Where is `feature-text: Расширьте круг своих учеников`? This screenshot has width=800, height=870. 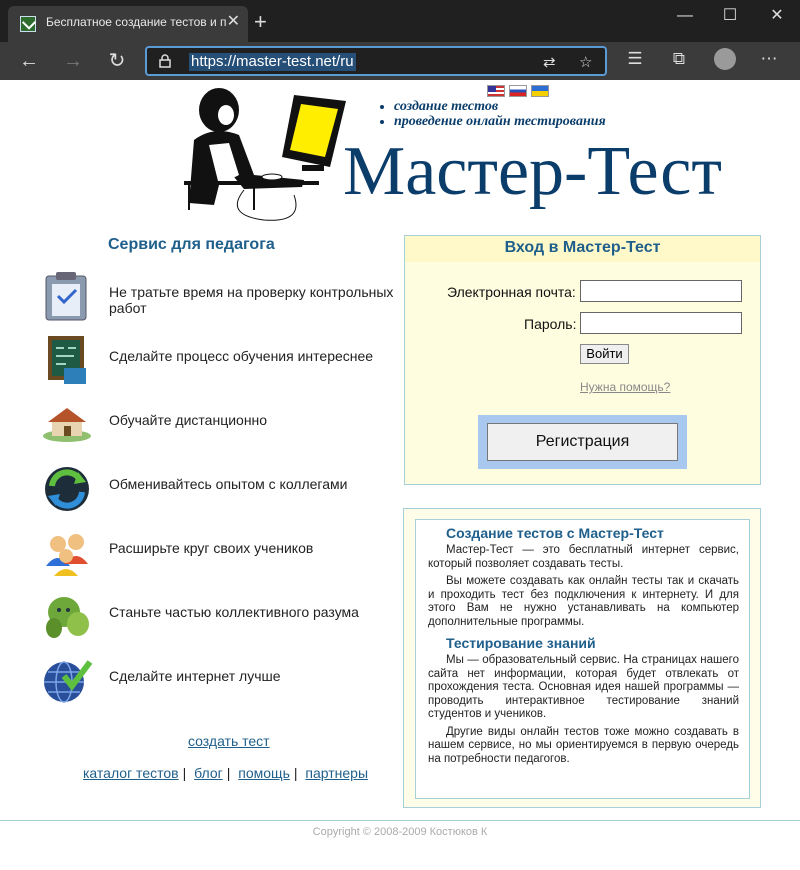
feature-text: Расширьте круг своих учеников is located at coordinates (211, 548).